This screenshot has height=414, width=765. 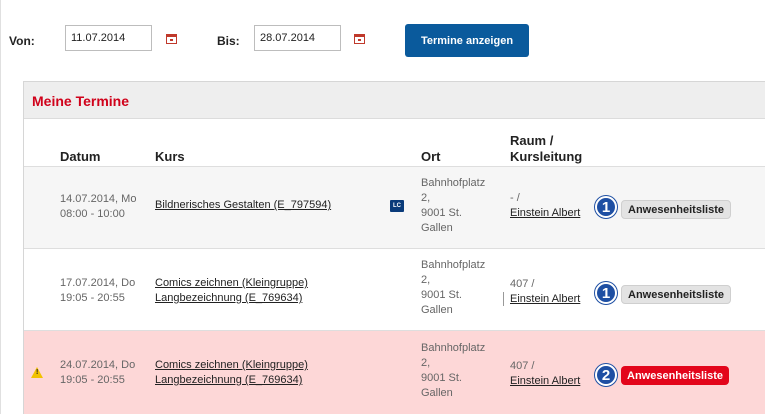 I want to click on bis-label: Bis:, so click(x=228, y=41).